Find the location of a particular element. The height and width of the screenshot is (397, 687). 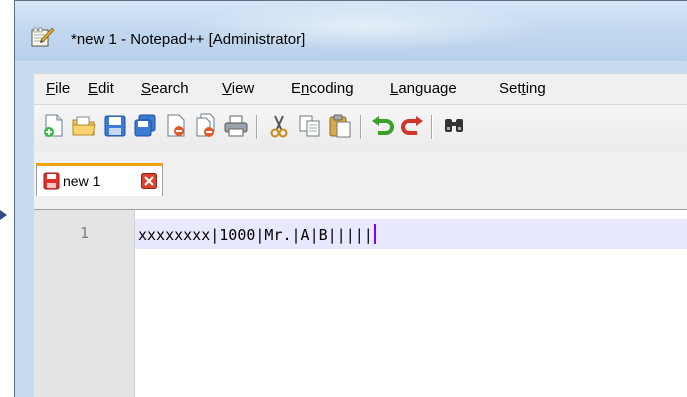

save-icon is located at coordinates (115, 126).